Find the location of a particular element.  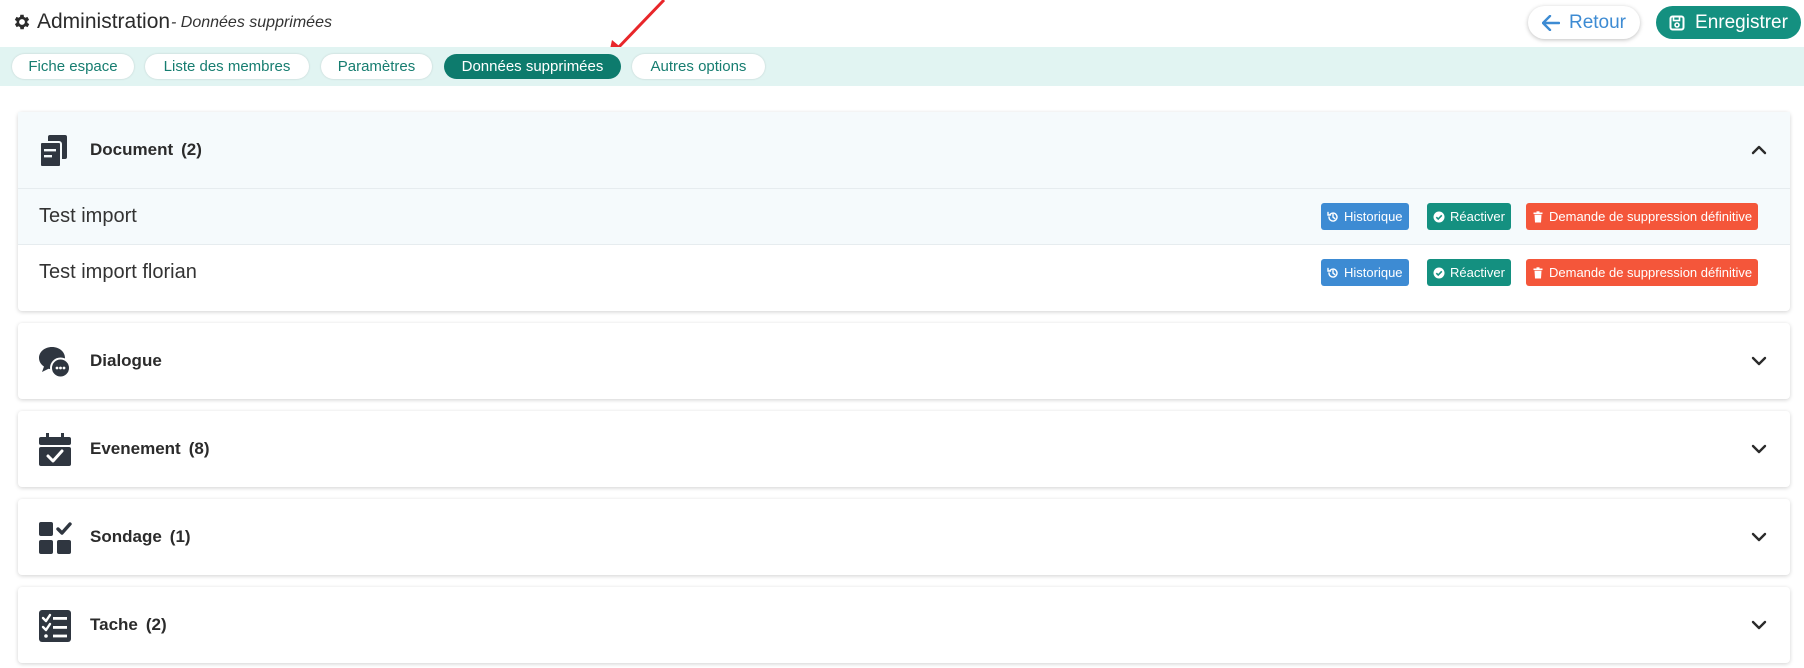

section-evenement: Evenement (8) is located at coordinates (904, 449).